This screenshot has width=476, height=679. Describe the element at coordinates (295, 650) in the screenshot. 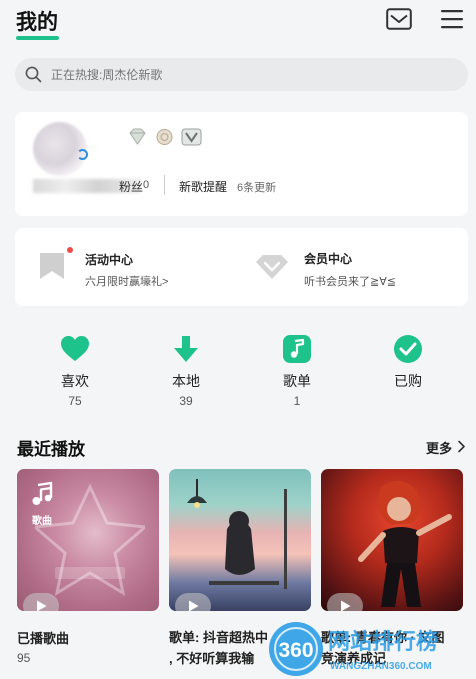

I see `watermark-number: 360` at that location.